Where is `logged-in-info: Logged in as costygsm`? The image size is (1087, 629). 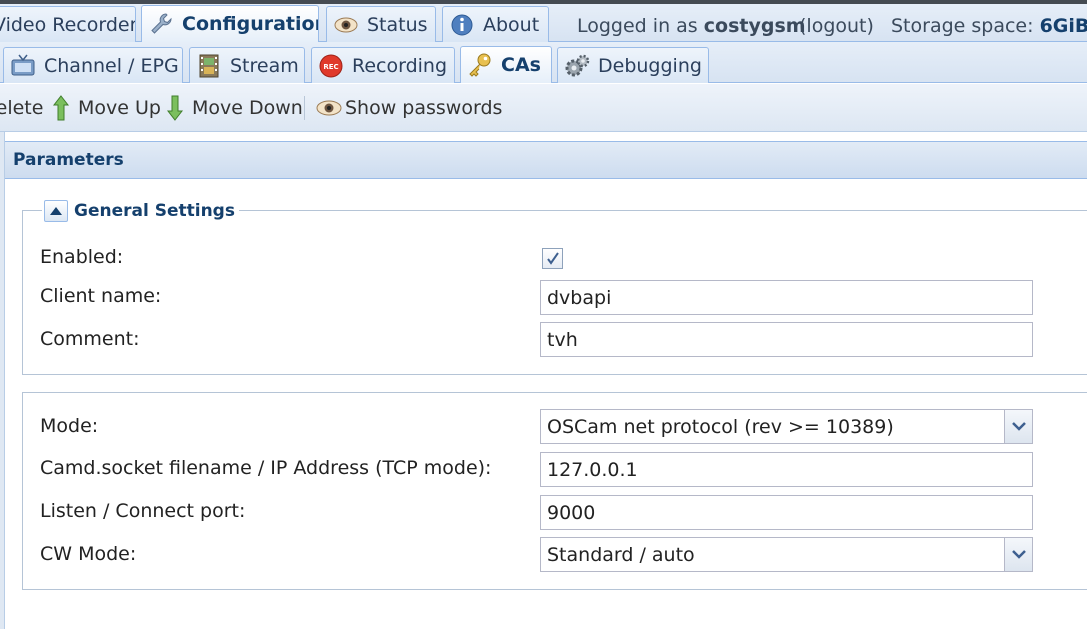 logged-in-info: Logged in as costygsm is located at coordinates (691, 26).